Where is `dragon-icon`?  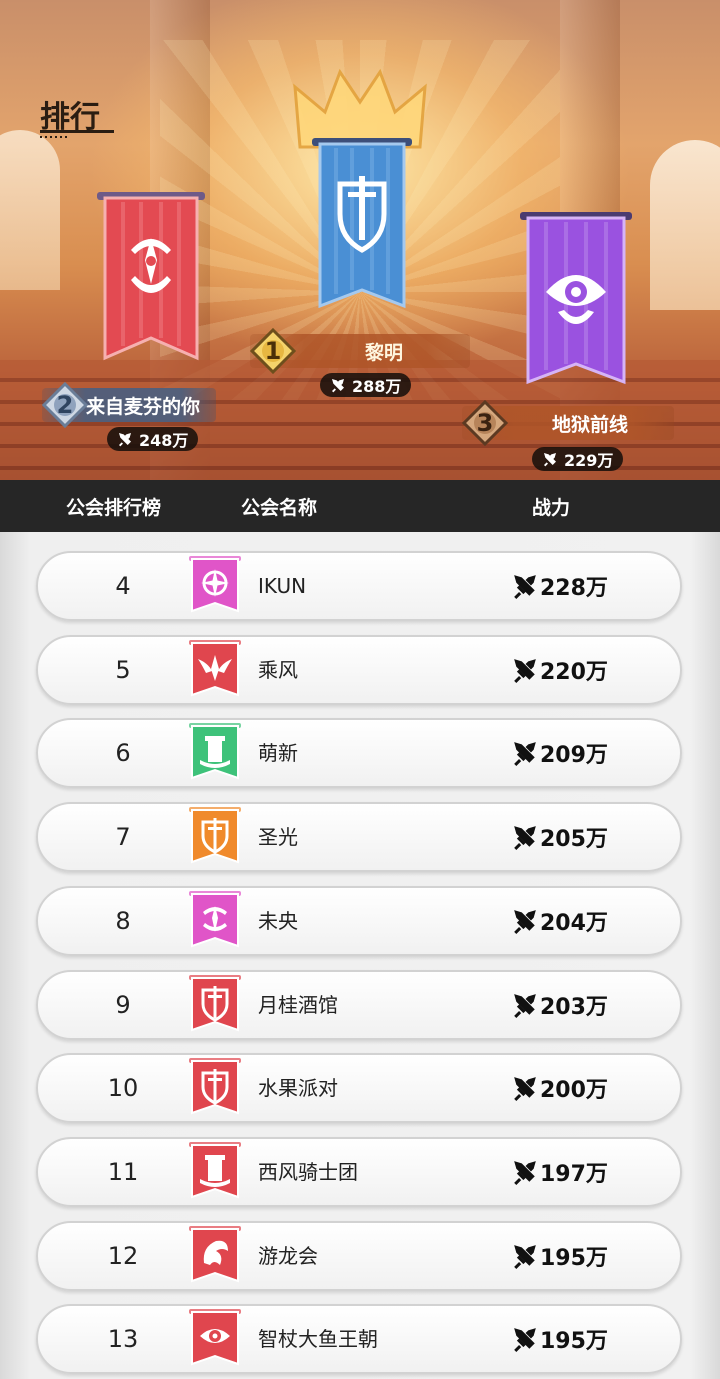
dragon-icon is located at coordinates (215, 1254).